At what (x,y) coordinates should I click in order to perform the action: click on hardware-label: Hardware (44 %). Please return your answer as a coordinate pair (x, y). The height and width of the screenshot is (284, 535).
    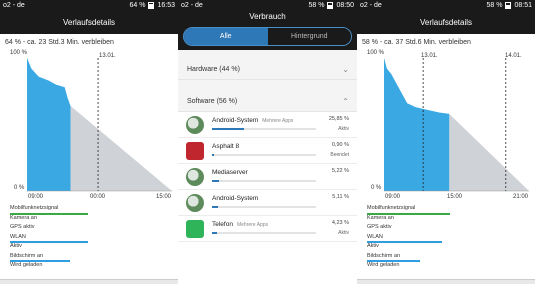
    Looking at the image, I should click on (213, 69).